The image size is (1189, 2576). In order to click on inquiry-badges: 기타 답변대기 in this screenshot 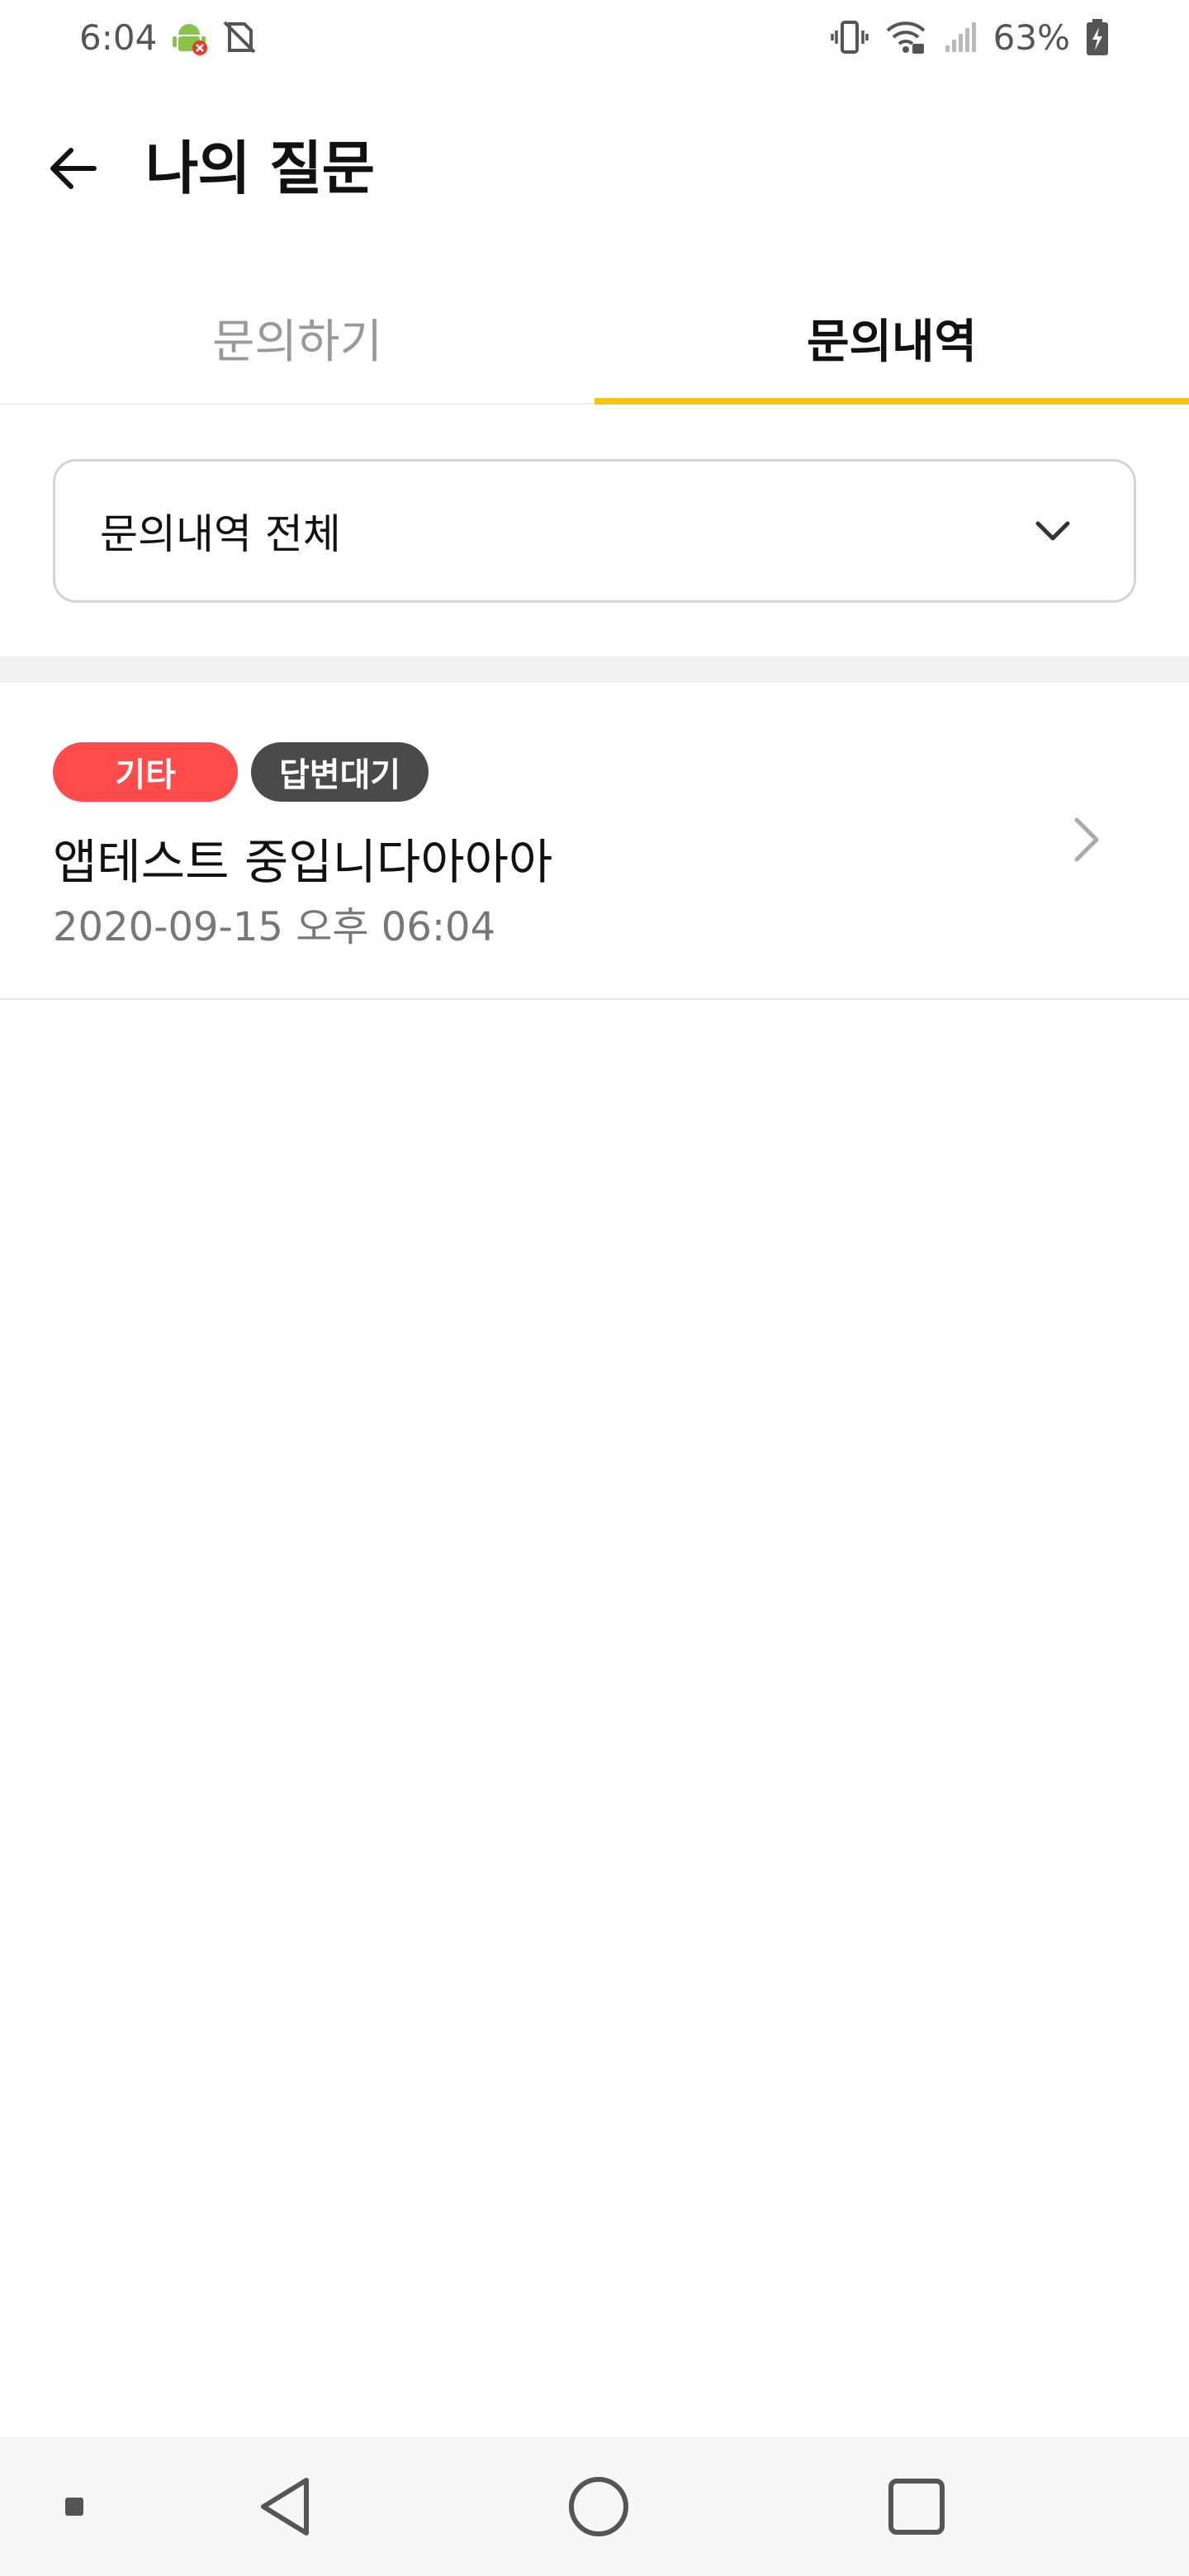, I will do `click(241, 772)`.